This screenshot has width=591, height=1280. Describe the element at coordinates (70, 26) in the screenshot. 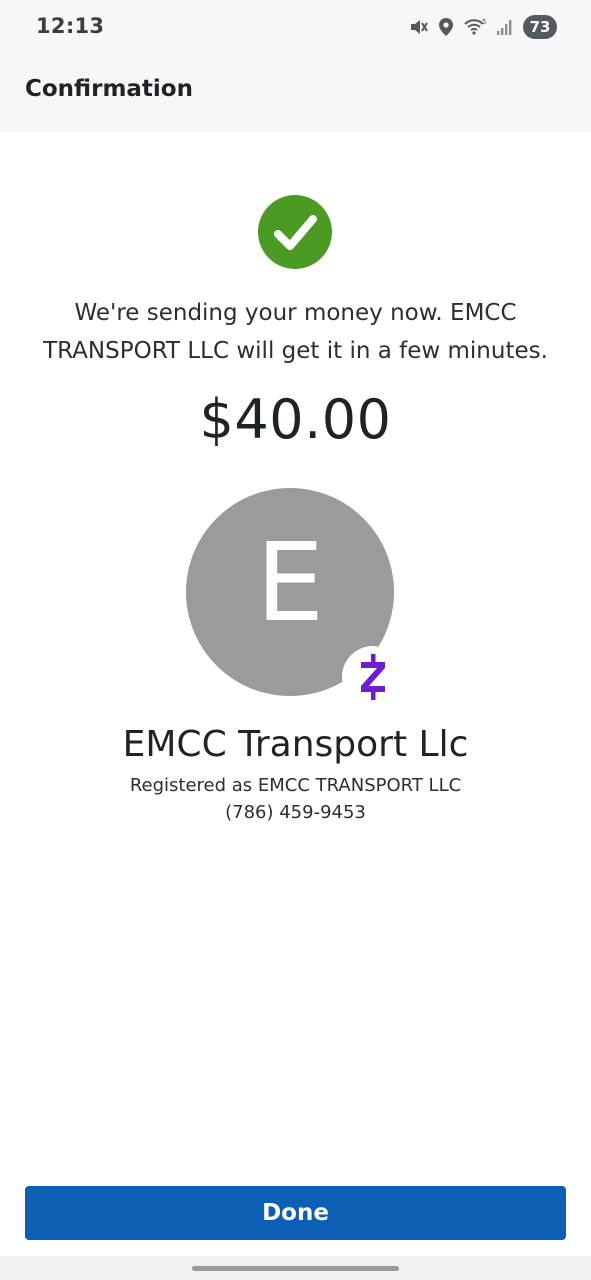

I see `status-time: 12:13` at that location.